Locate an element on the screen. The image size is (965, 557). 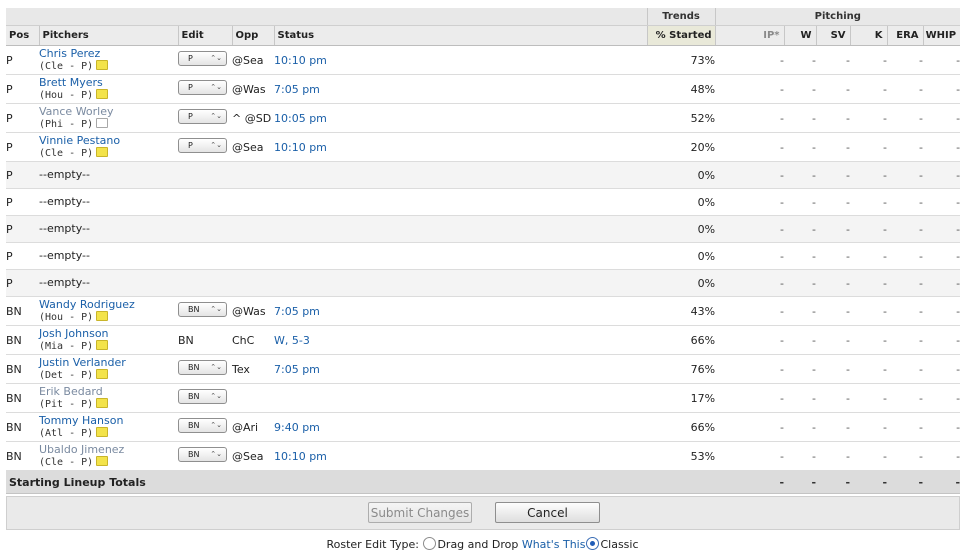
pct-started-header: % Started is located at coordinates (681, 35).